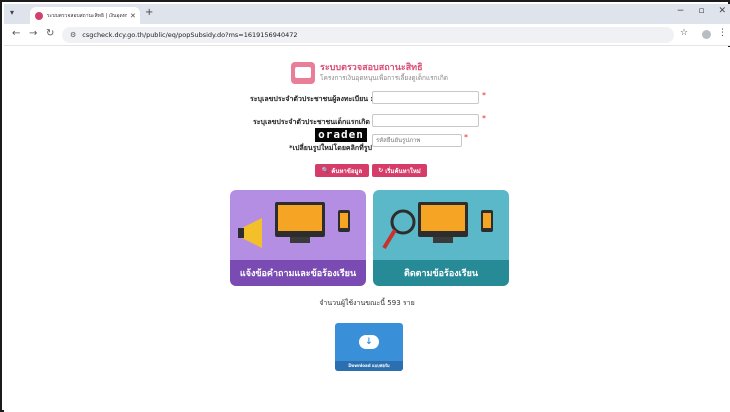 The image size is (730, 412). I want to click on captcha-input, so click(417, 140).